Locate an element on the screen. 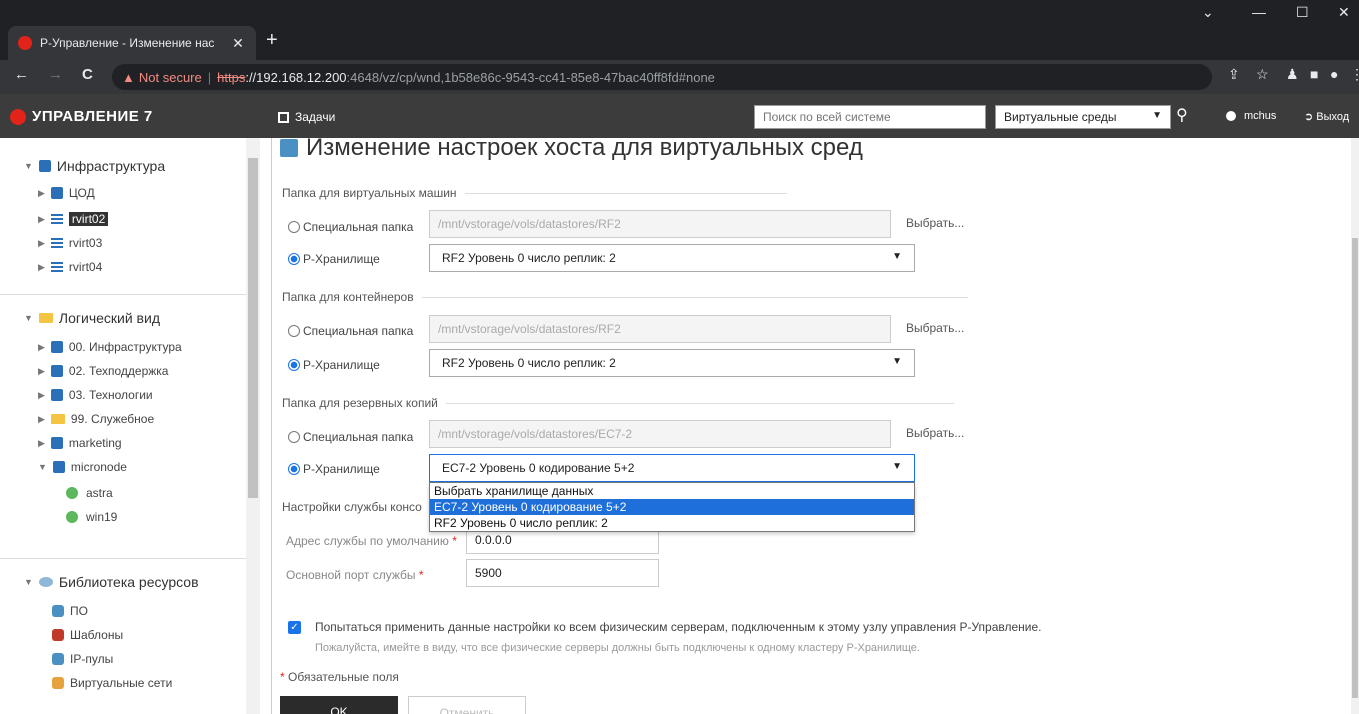 Image resolution: width=1359 pixels, height=714 pixels. content-scrollbar-thumb is located at coordinates (1355, 468).